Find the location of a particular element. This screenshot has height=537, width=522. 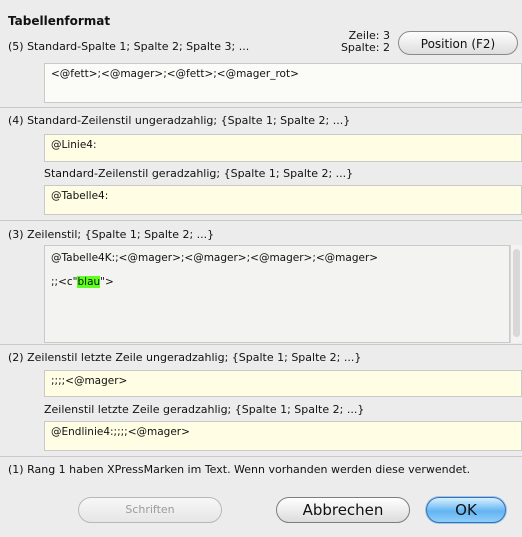

cancel-button: Abbrechen is located at coordinates (343, 510).